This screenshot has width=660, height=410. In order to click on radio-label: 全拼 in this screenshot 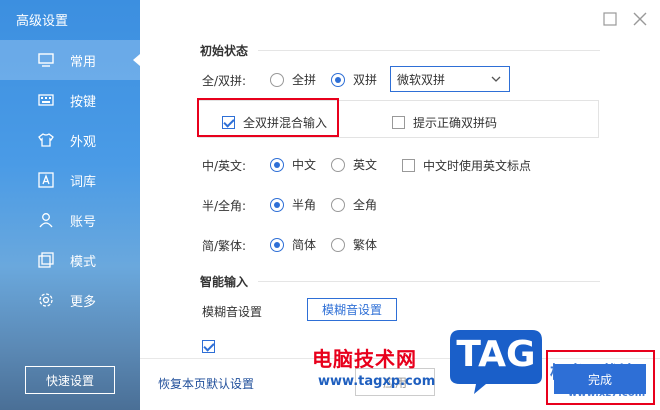, I will do `click(304, 80)`.